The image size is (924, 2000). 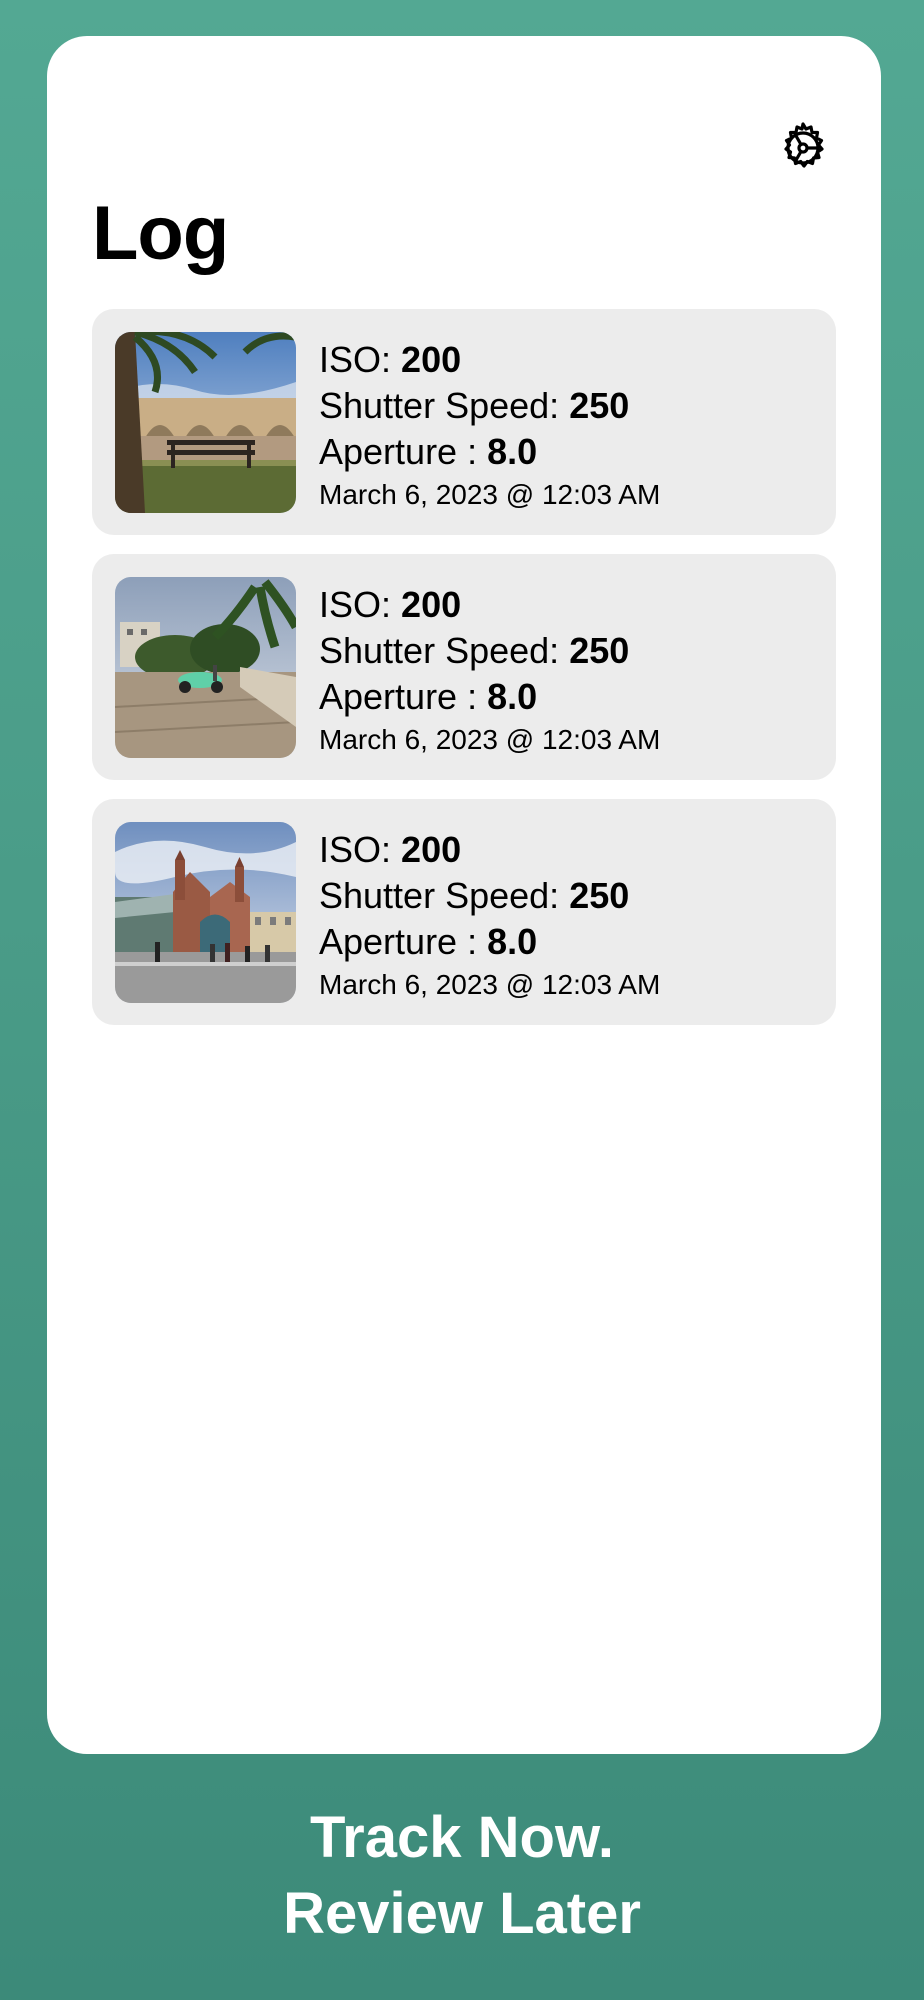 I want to click on promo-tagline: Track Now. Review Later, so click(x=462, y=1876).